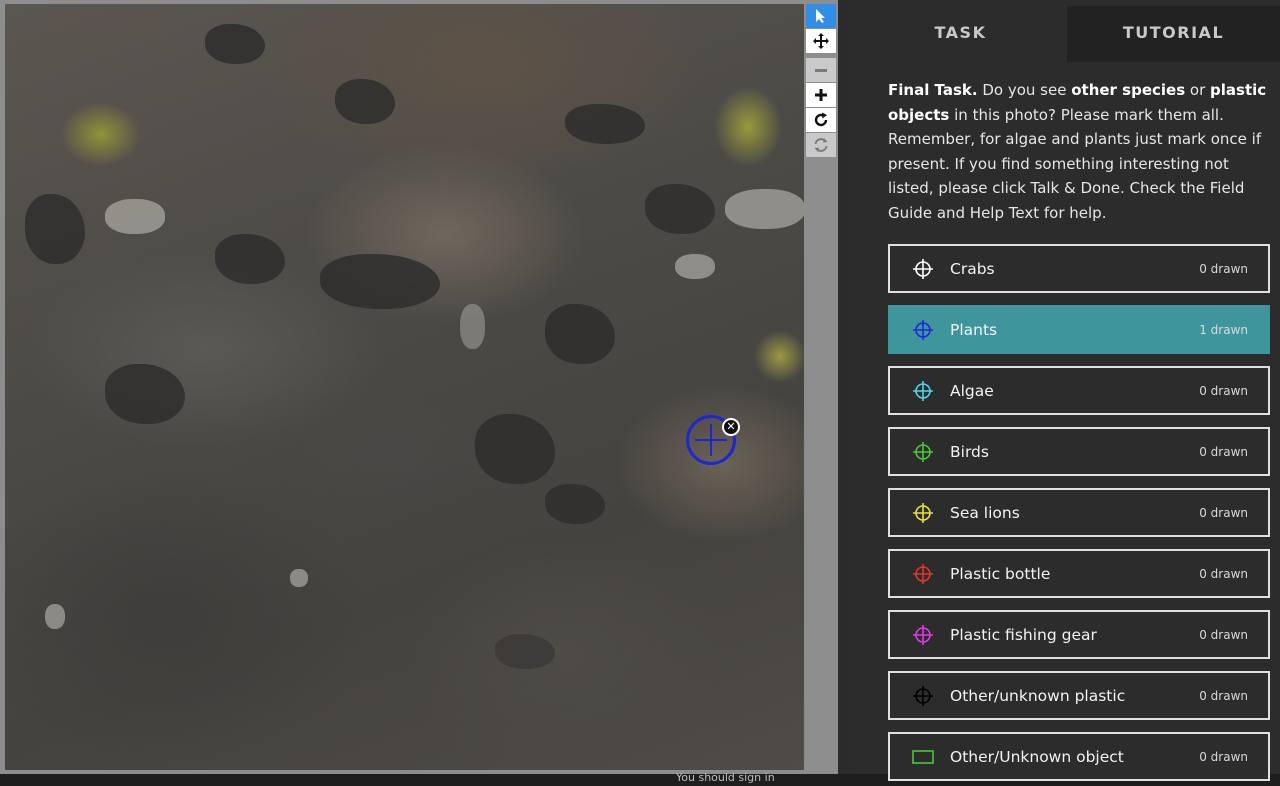 The image size is (1280, 786). What do you see at coordinates (1037, 756) in the screenshot?
I see `tool-option-label: Other/Unknown object` at bounding box center [1037, 756].